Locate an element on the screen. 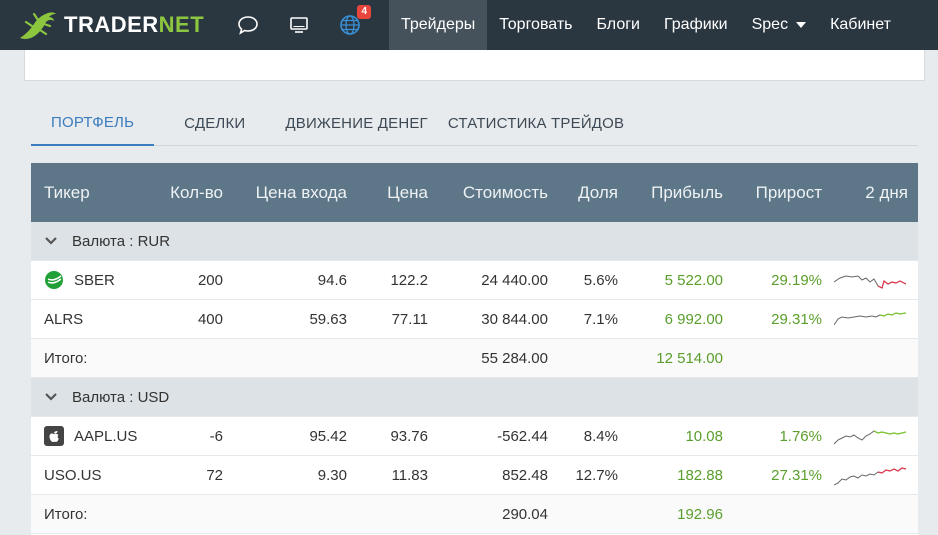 This screenshot has width=938, height=535. group-header-rur: Валюта : RUR is located at coordinates (474, 241).